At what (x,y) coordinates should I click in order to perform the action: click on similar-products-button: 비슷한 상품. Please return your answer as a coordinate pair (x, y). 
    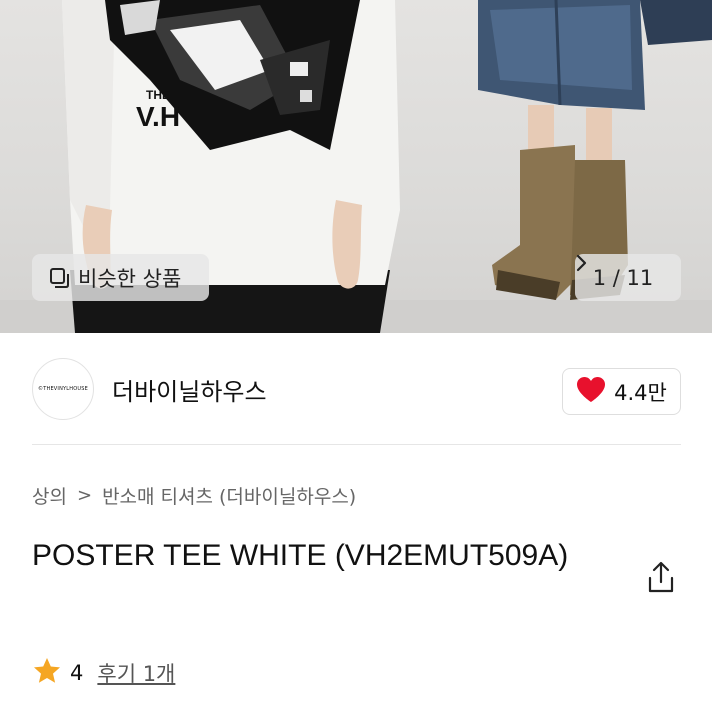
    Looking at the image, I should click on (120, 277).